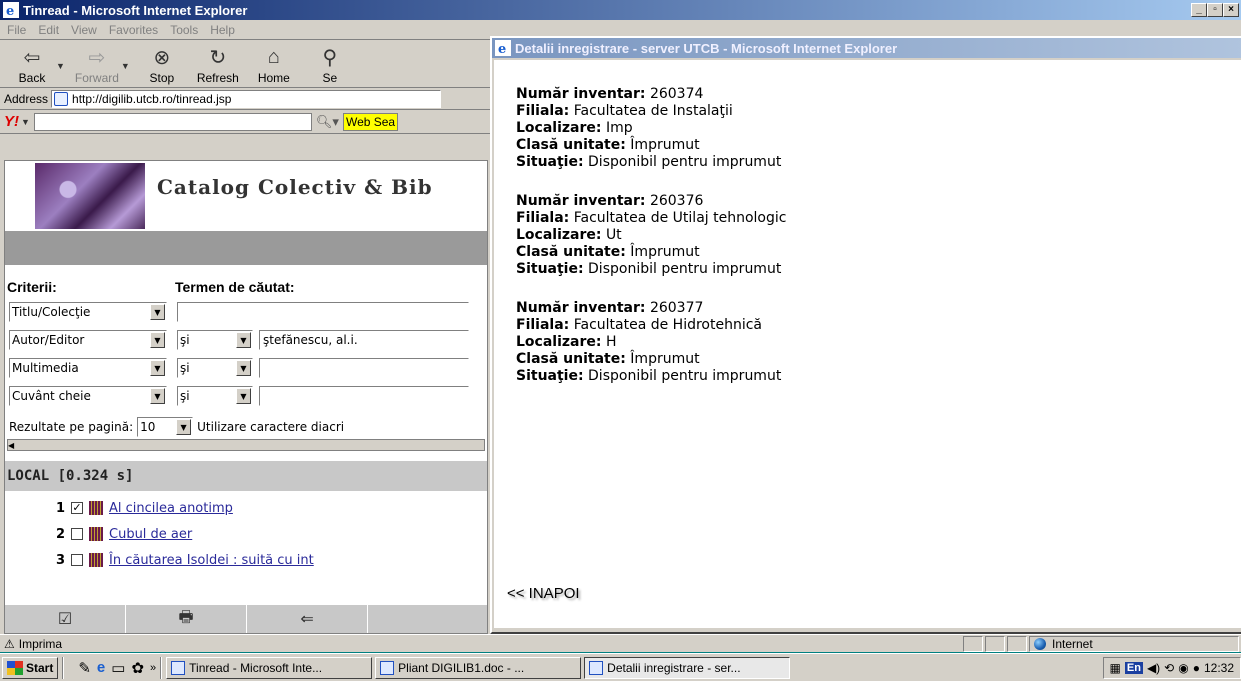 The height and width of the screenshot is (681, 1241). I want to click on blank-icon-slot, so click(427, 619).